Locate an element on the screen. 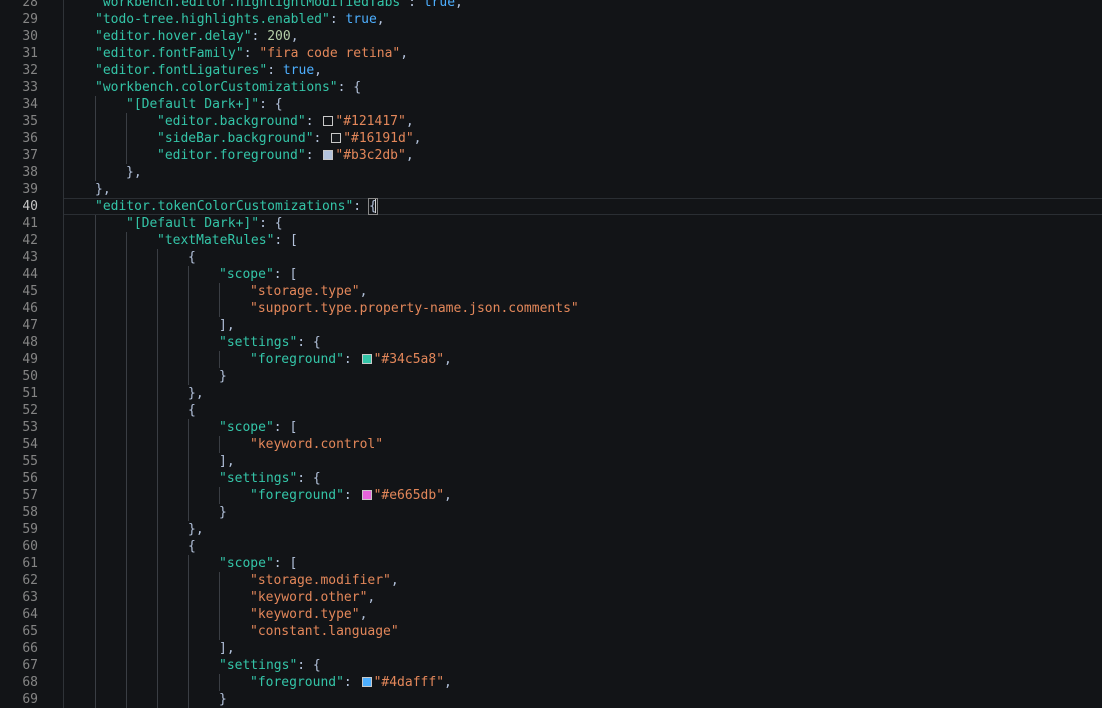 The width and height of the screenshot is (1102, 708). code-line: 49 "foreground": "#34c5a8", is located at coordinates (551, 359).